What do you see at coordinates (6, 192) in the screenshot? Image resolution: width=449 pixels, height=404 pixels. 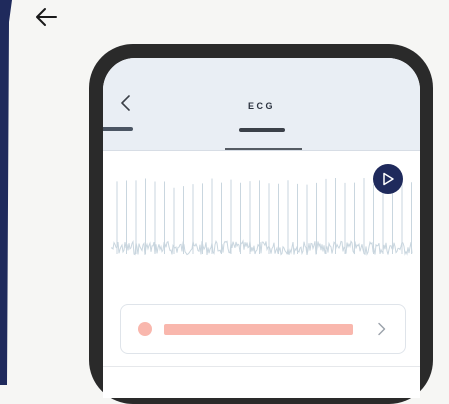 I see `left-accent-bar` at bounding box center [6, 192].